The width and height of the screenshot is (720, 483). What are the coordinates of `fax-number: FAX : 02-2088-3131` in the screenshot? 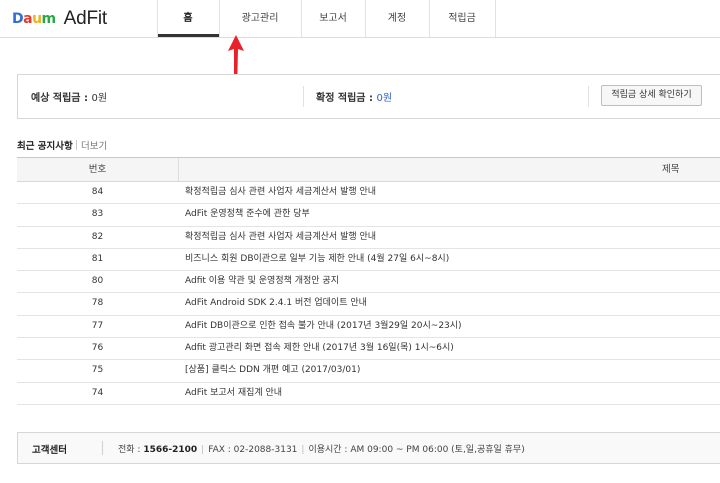 It's located at (253, 450).